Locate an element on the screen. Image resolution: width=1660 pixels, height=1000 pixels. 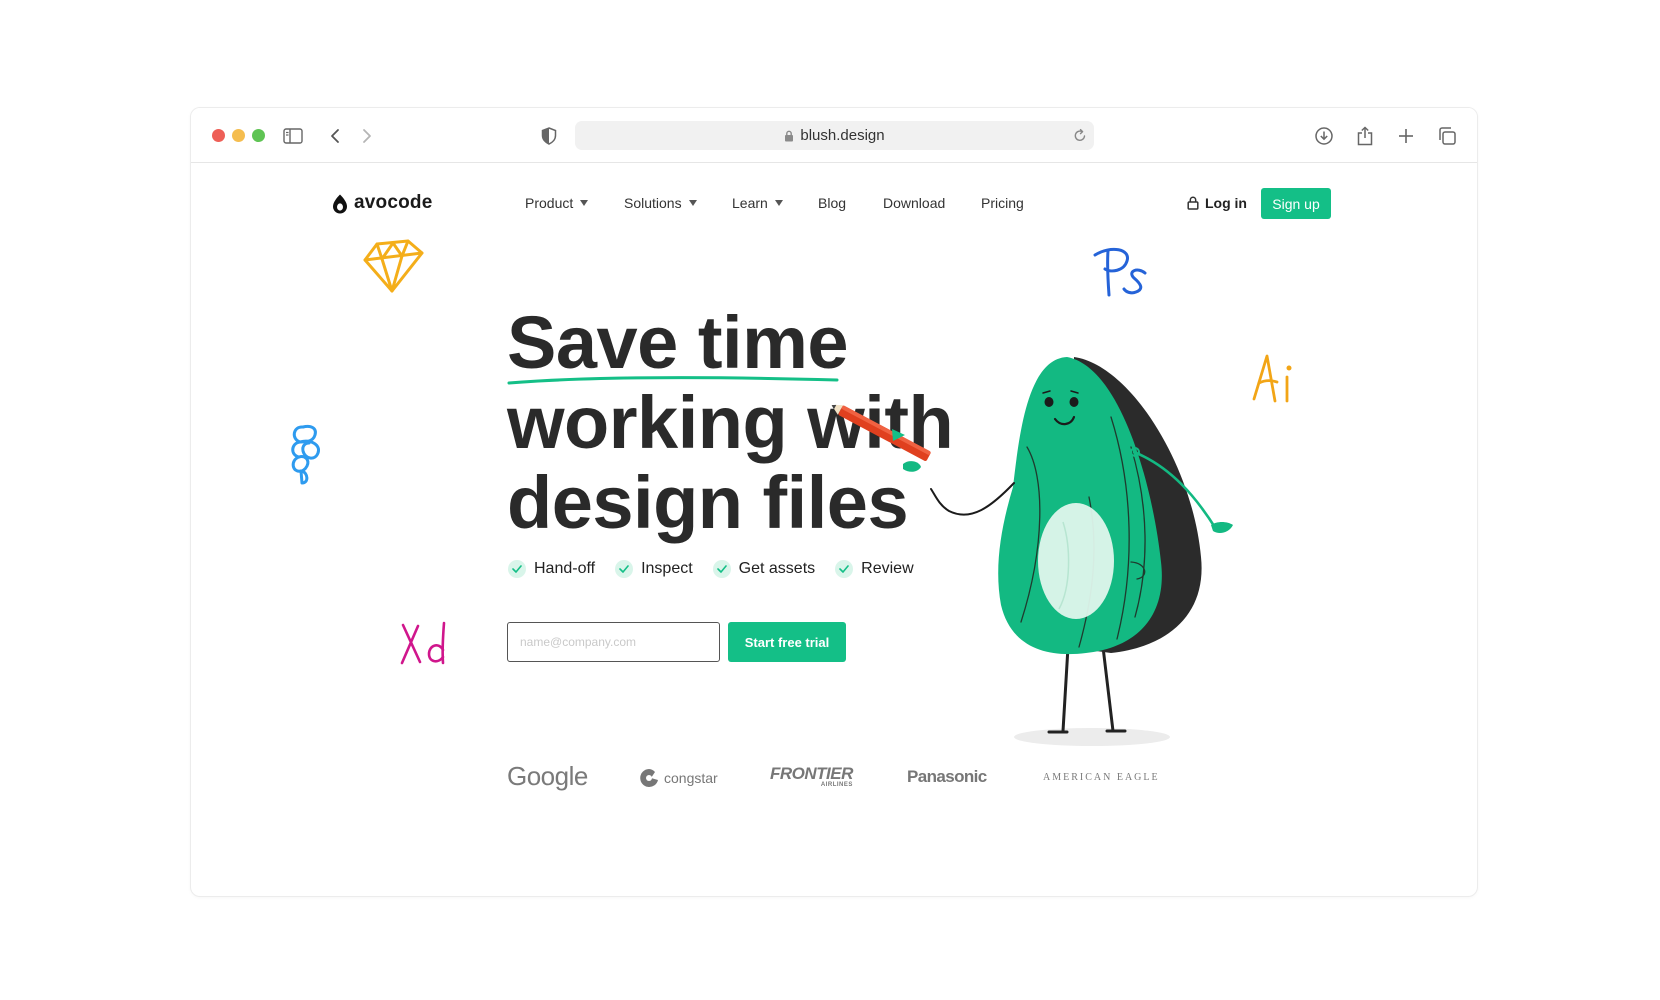
feature-list: Hand-off Inspect Get assets Review is located at coordinates (721, 569).